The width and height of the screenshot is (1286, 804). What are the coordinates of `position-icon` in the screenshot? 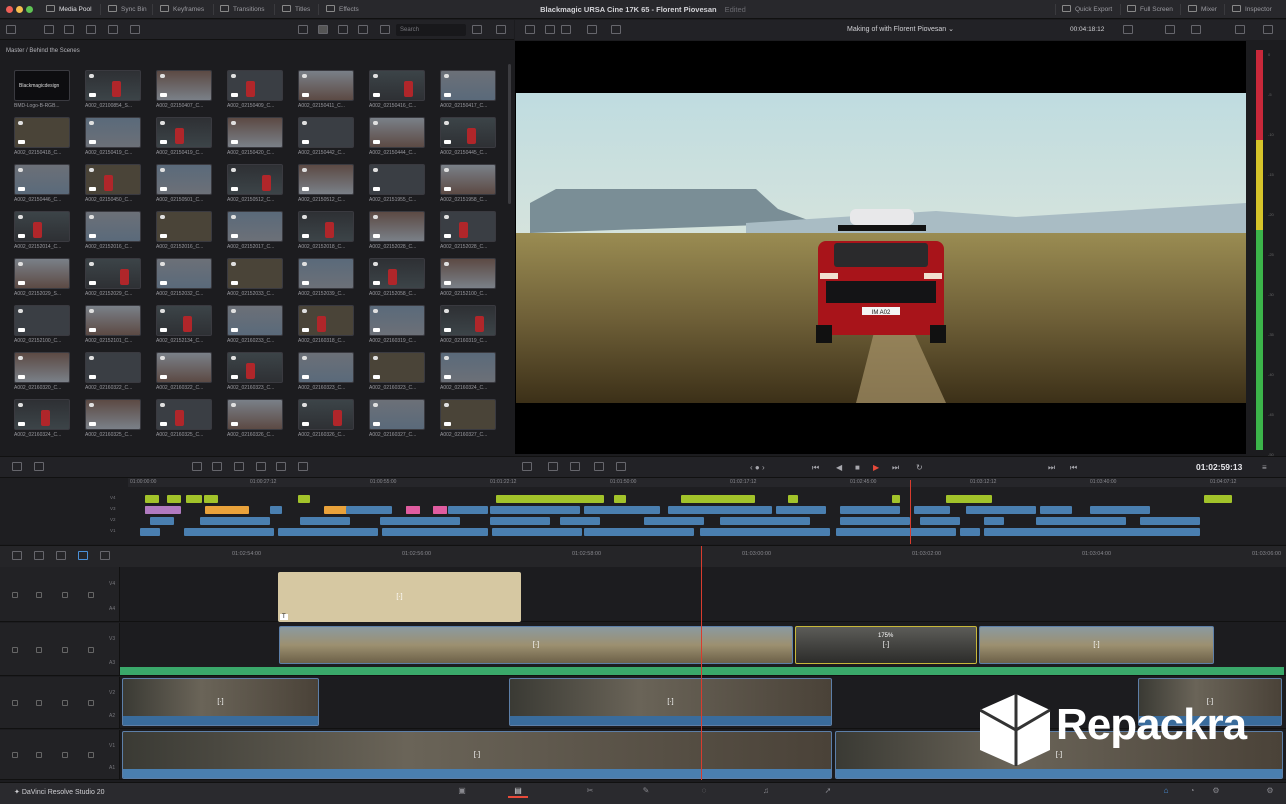 It's located at (621, 466).